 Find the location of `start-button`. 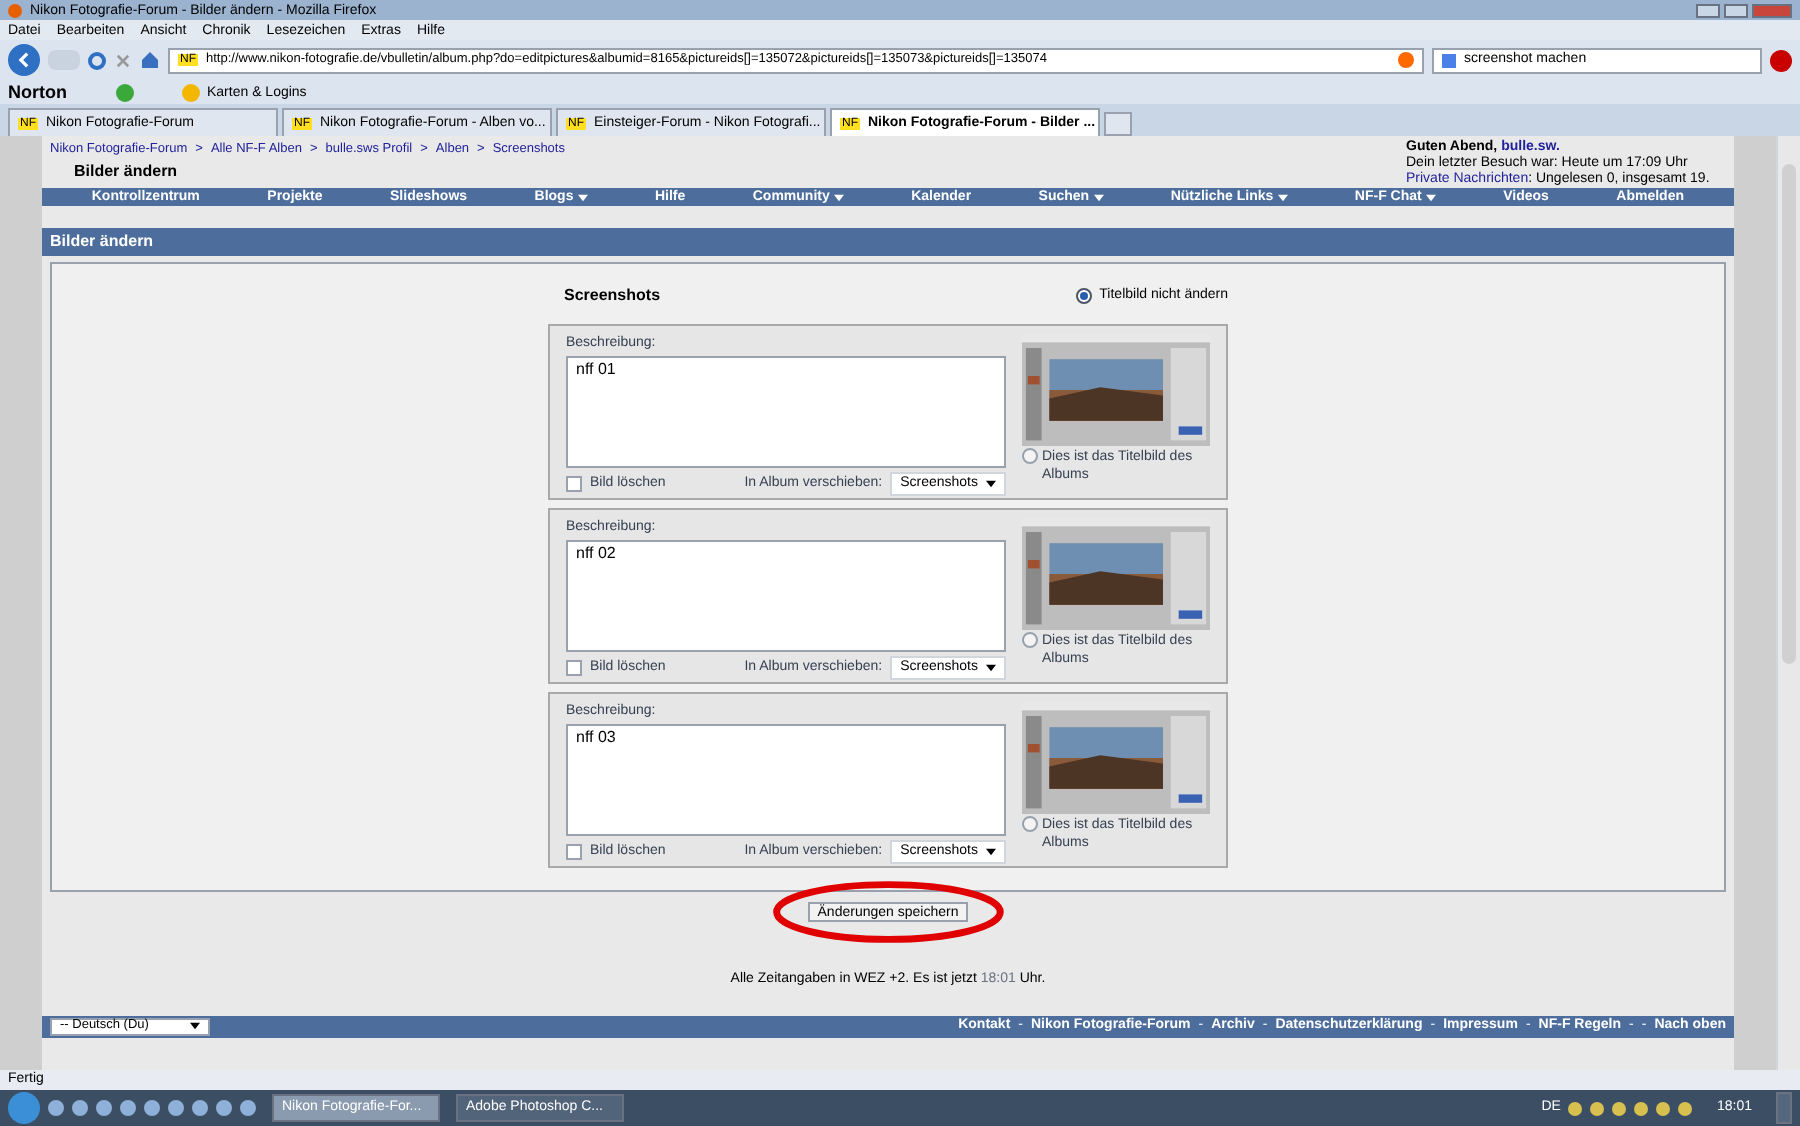

start-button is located at coordinates (24, 1108).